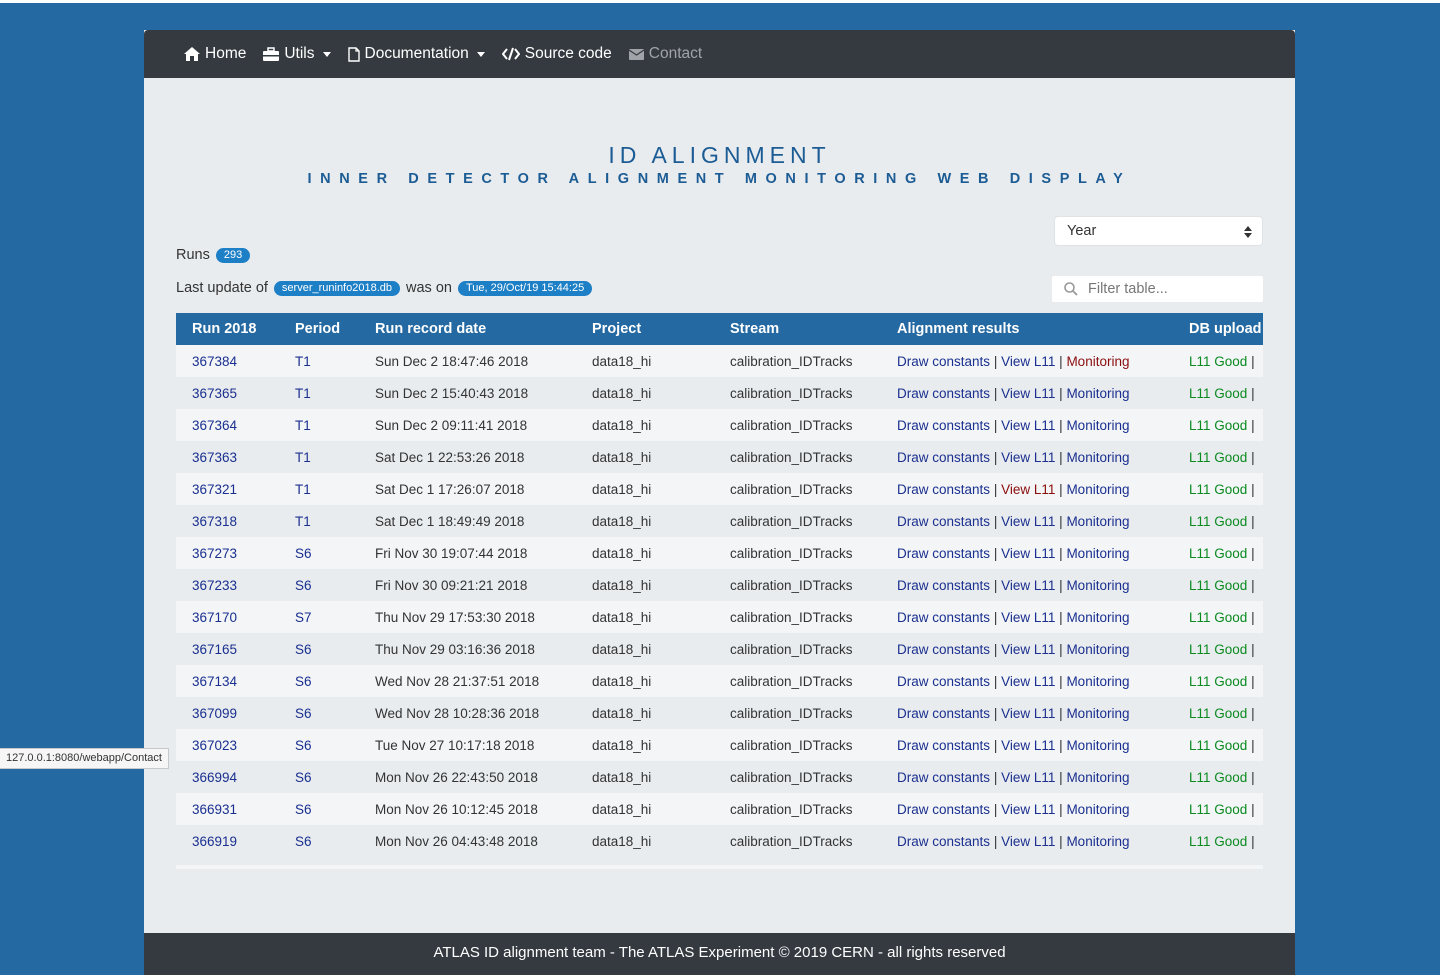 This screenshot has width=1440, height=975. Describe the element at coordinates (645, 329) in the screenshot. I see `col-header-project: Project` at that location.